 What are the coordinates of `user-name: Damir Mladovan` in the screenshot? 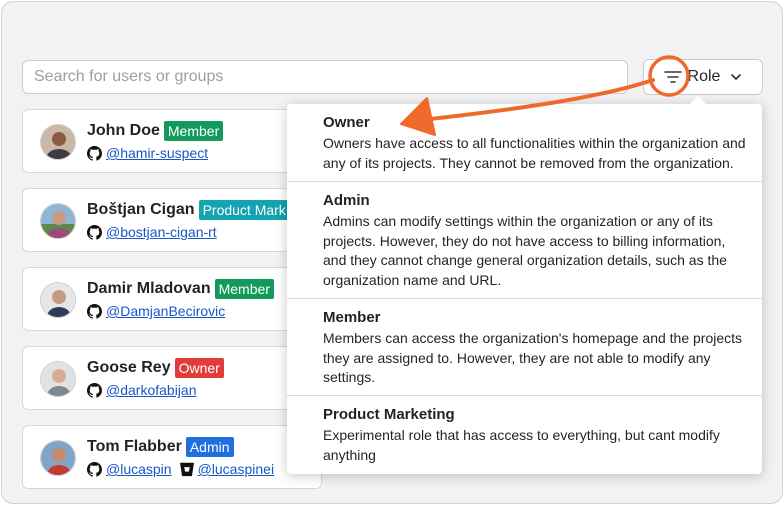 It's located at (149, 288).